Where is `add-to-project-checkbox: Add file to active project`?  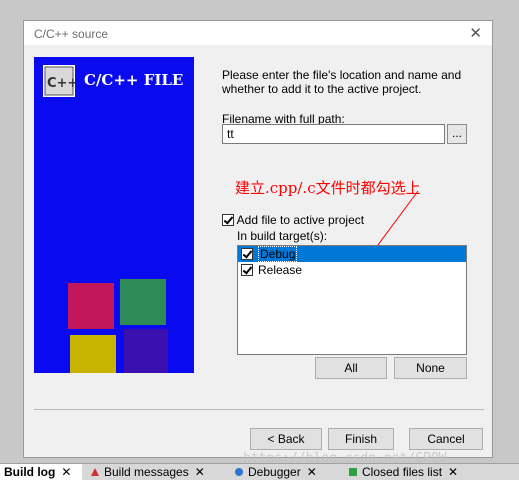 add-to-project-checkbox: Add file to active project is located at coordinates (293, 220).